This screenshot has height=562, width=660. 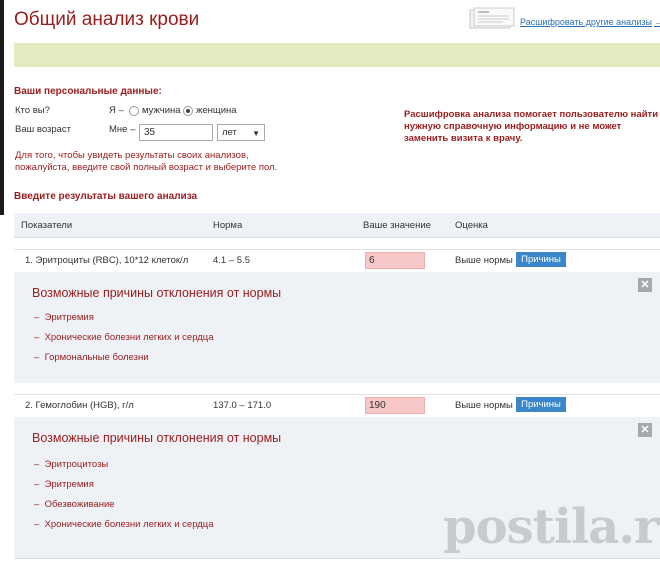 What do you see at coordinates (395, 405) in the screenshot?
I see `value-input: 190` at bounding box center [395, 405].